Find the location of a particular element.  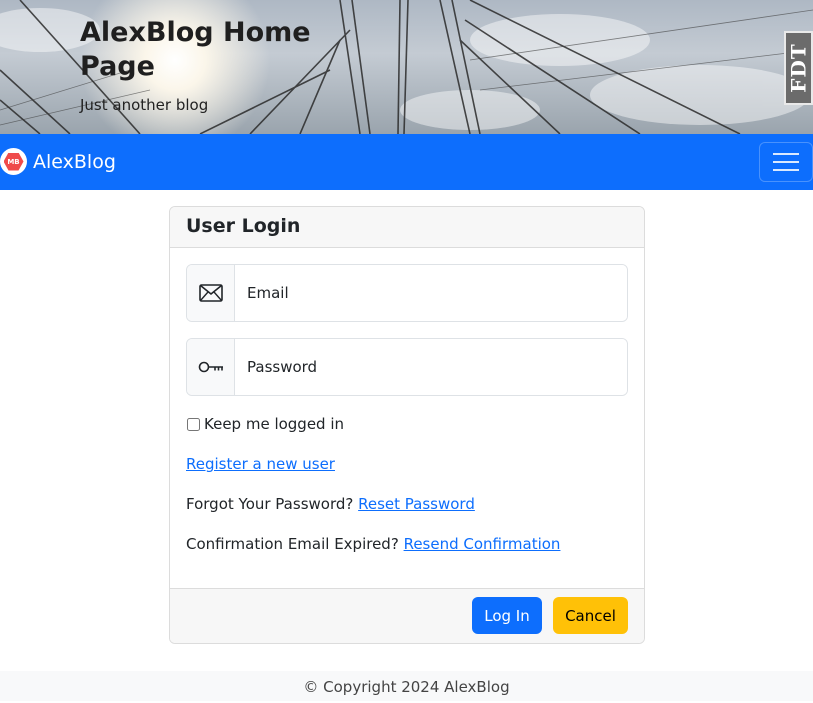

forgot-password-text: Forgot Your Password? is located at coordinates (270, 504).